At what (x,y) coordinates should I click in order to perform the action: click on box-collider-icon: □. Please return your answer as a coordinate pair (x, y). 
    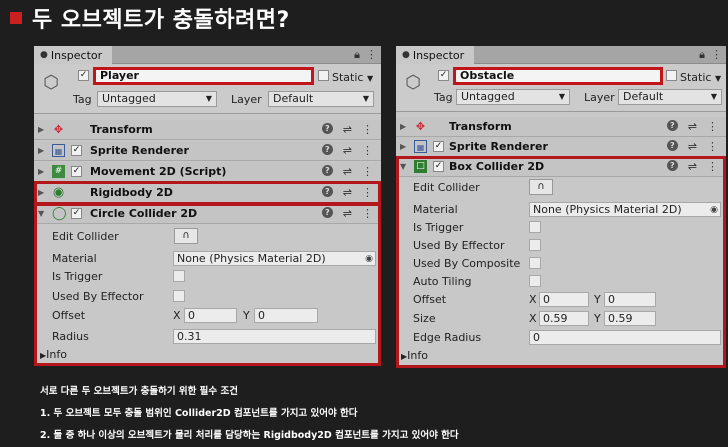
    Looking at the image, I should click on (420, 166).